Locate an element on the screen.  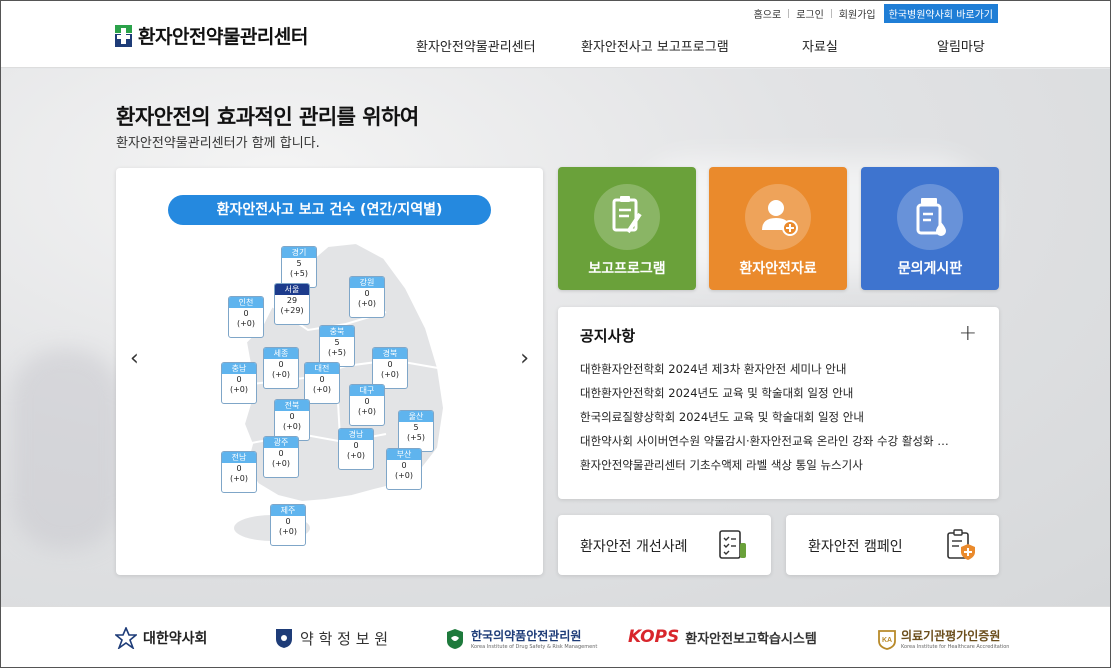
notice-item: 한국의료질향상학회 2024년도 교육 및 학술대회 일정 안내 is located at coordinates (777, 422).